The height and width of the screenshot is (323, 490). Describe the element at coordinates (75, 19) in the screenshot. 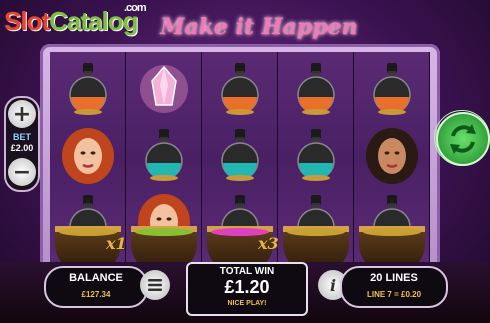

I see `watermark: SlotCatalog .com` at that location.